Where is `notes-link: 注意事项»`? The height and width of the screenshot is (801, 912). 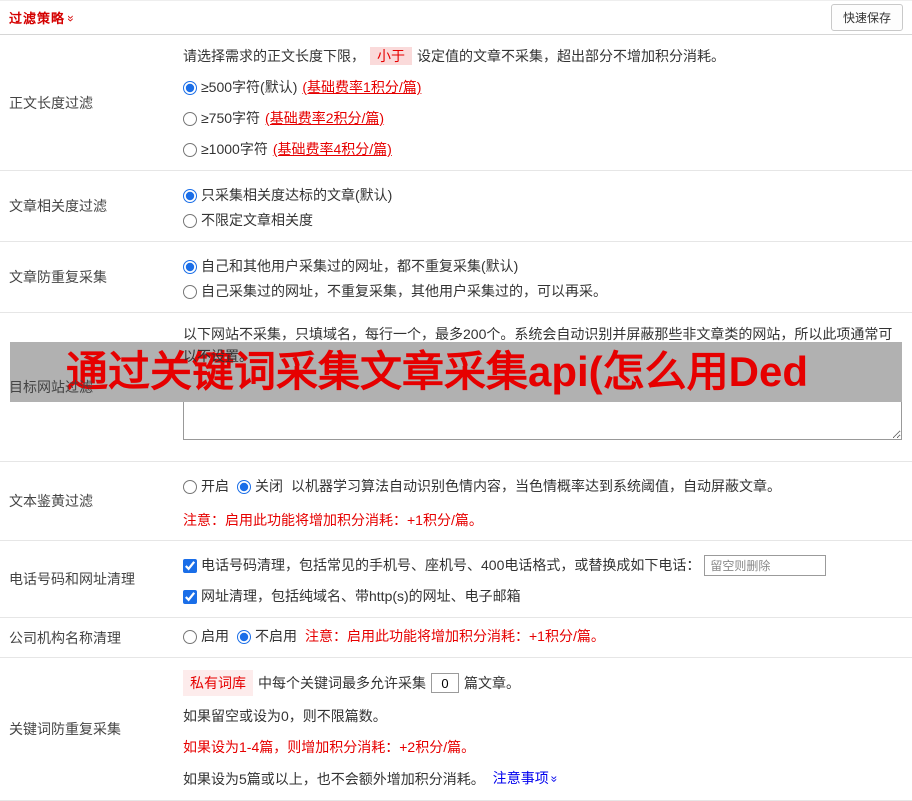 notes-link: 注意事项» is located at coordinates (527, 778).